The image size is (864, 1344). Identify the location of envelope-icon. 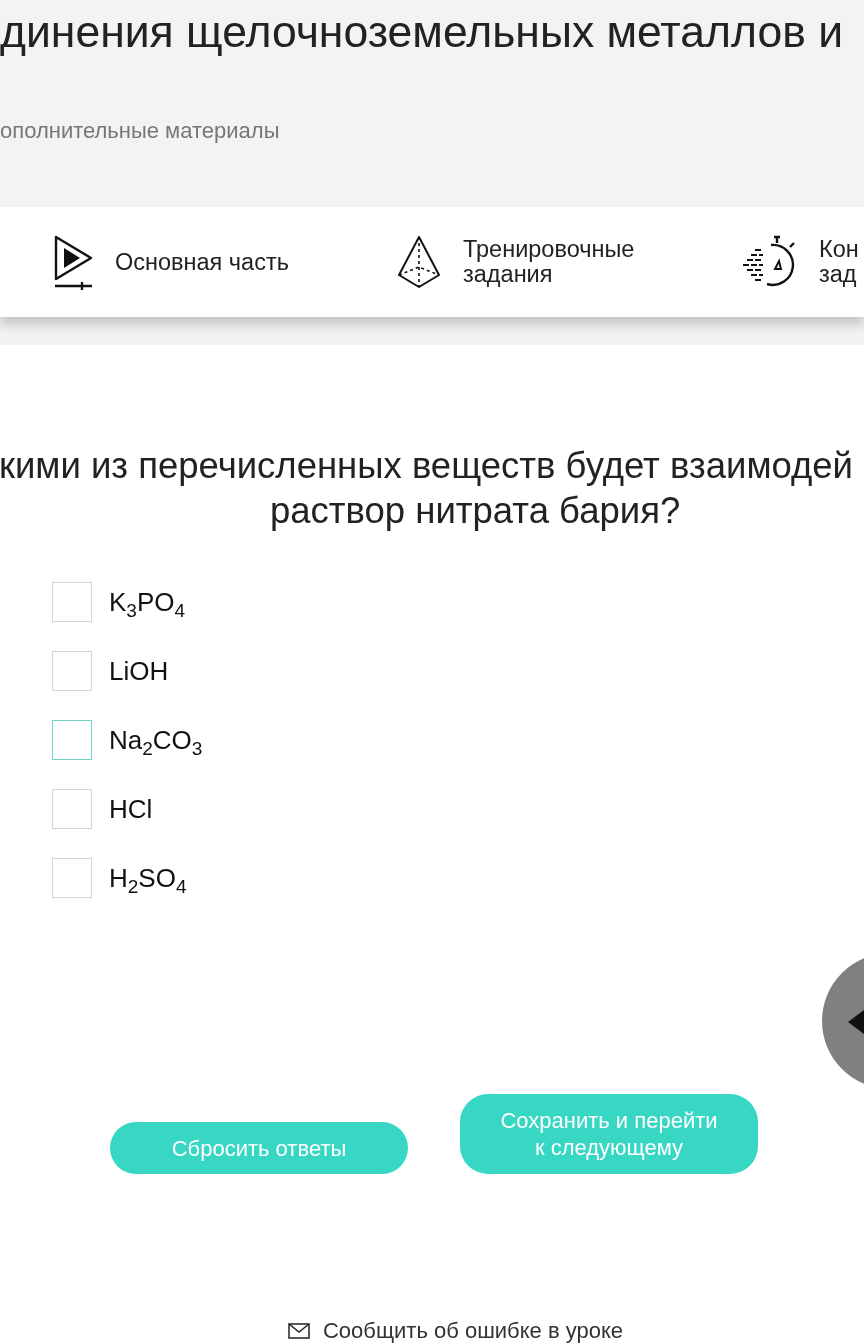
(298, 1331).